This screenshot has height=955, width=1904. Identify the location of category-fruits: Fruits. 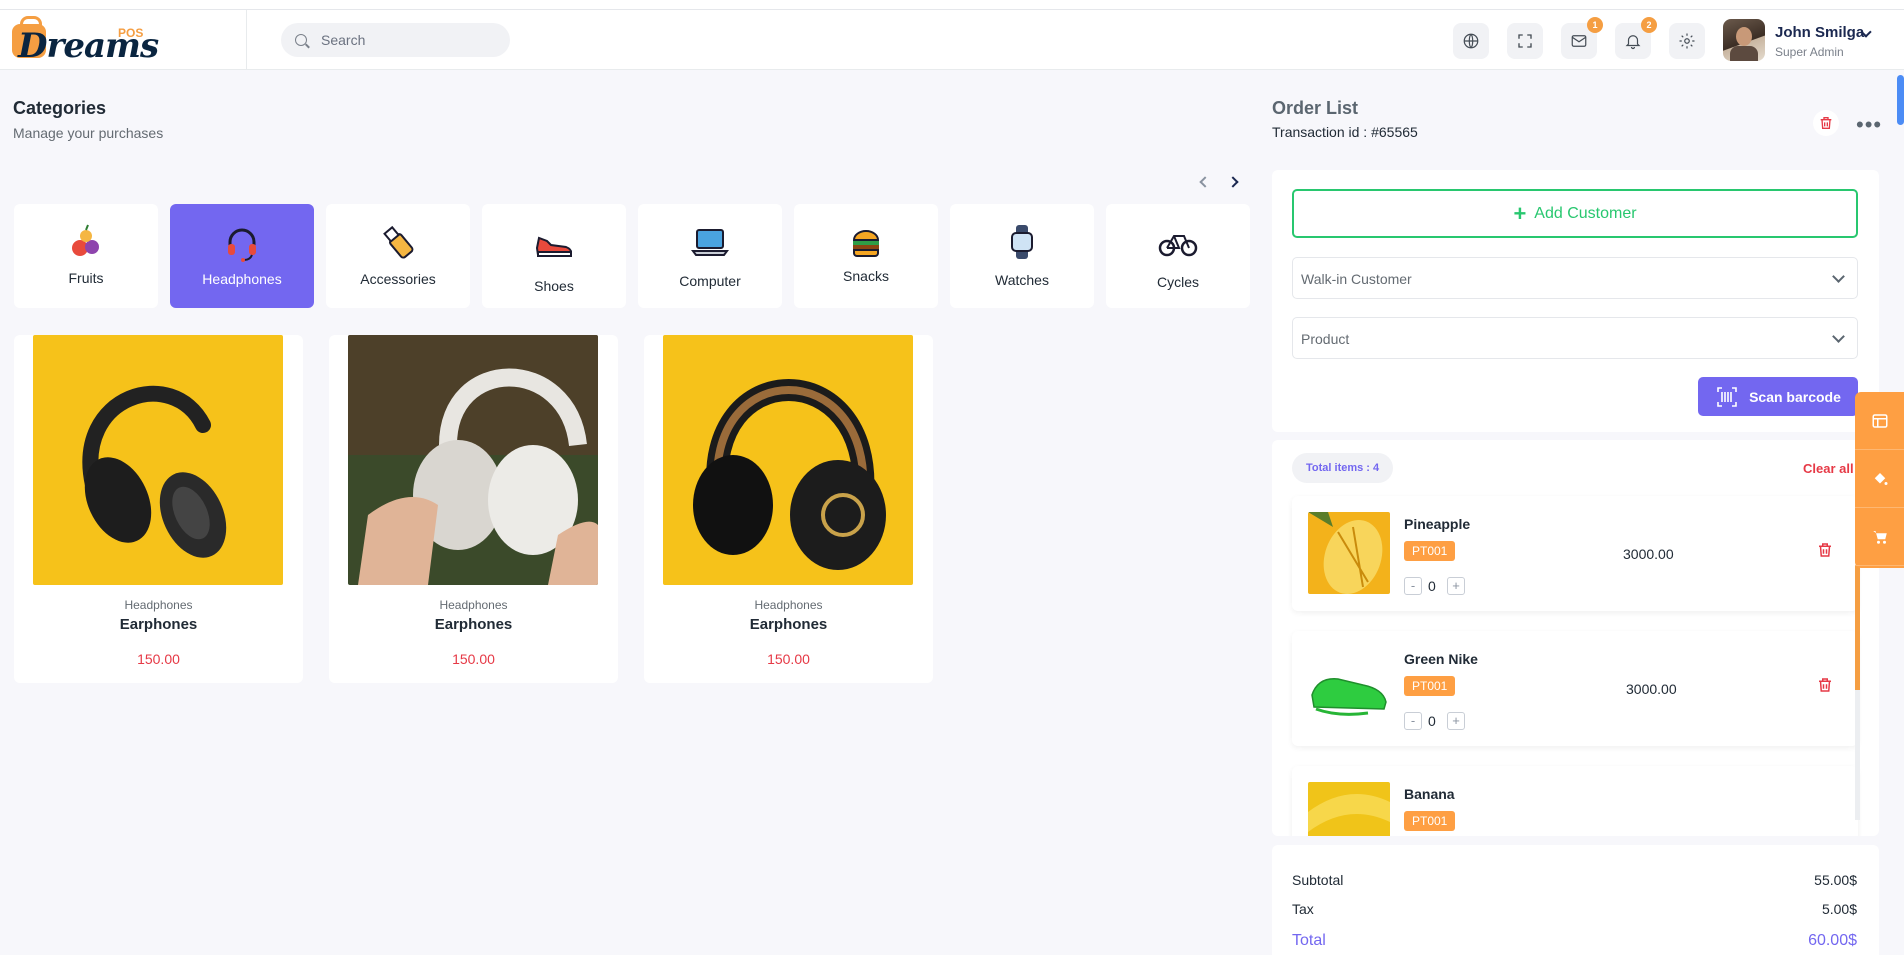
(86, 256).